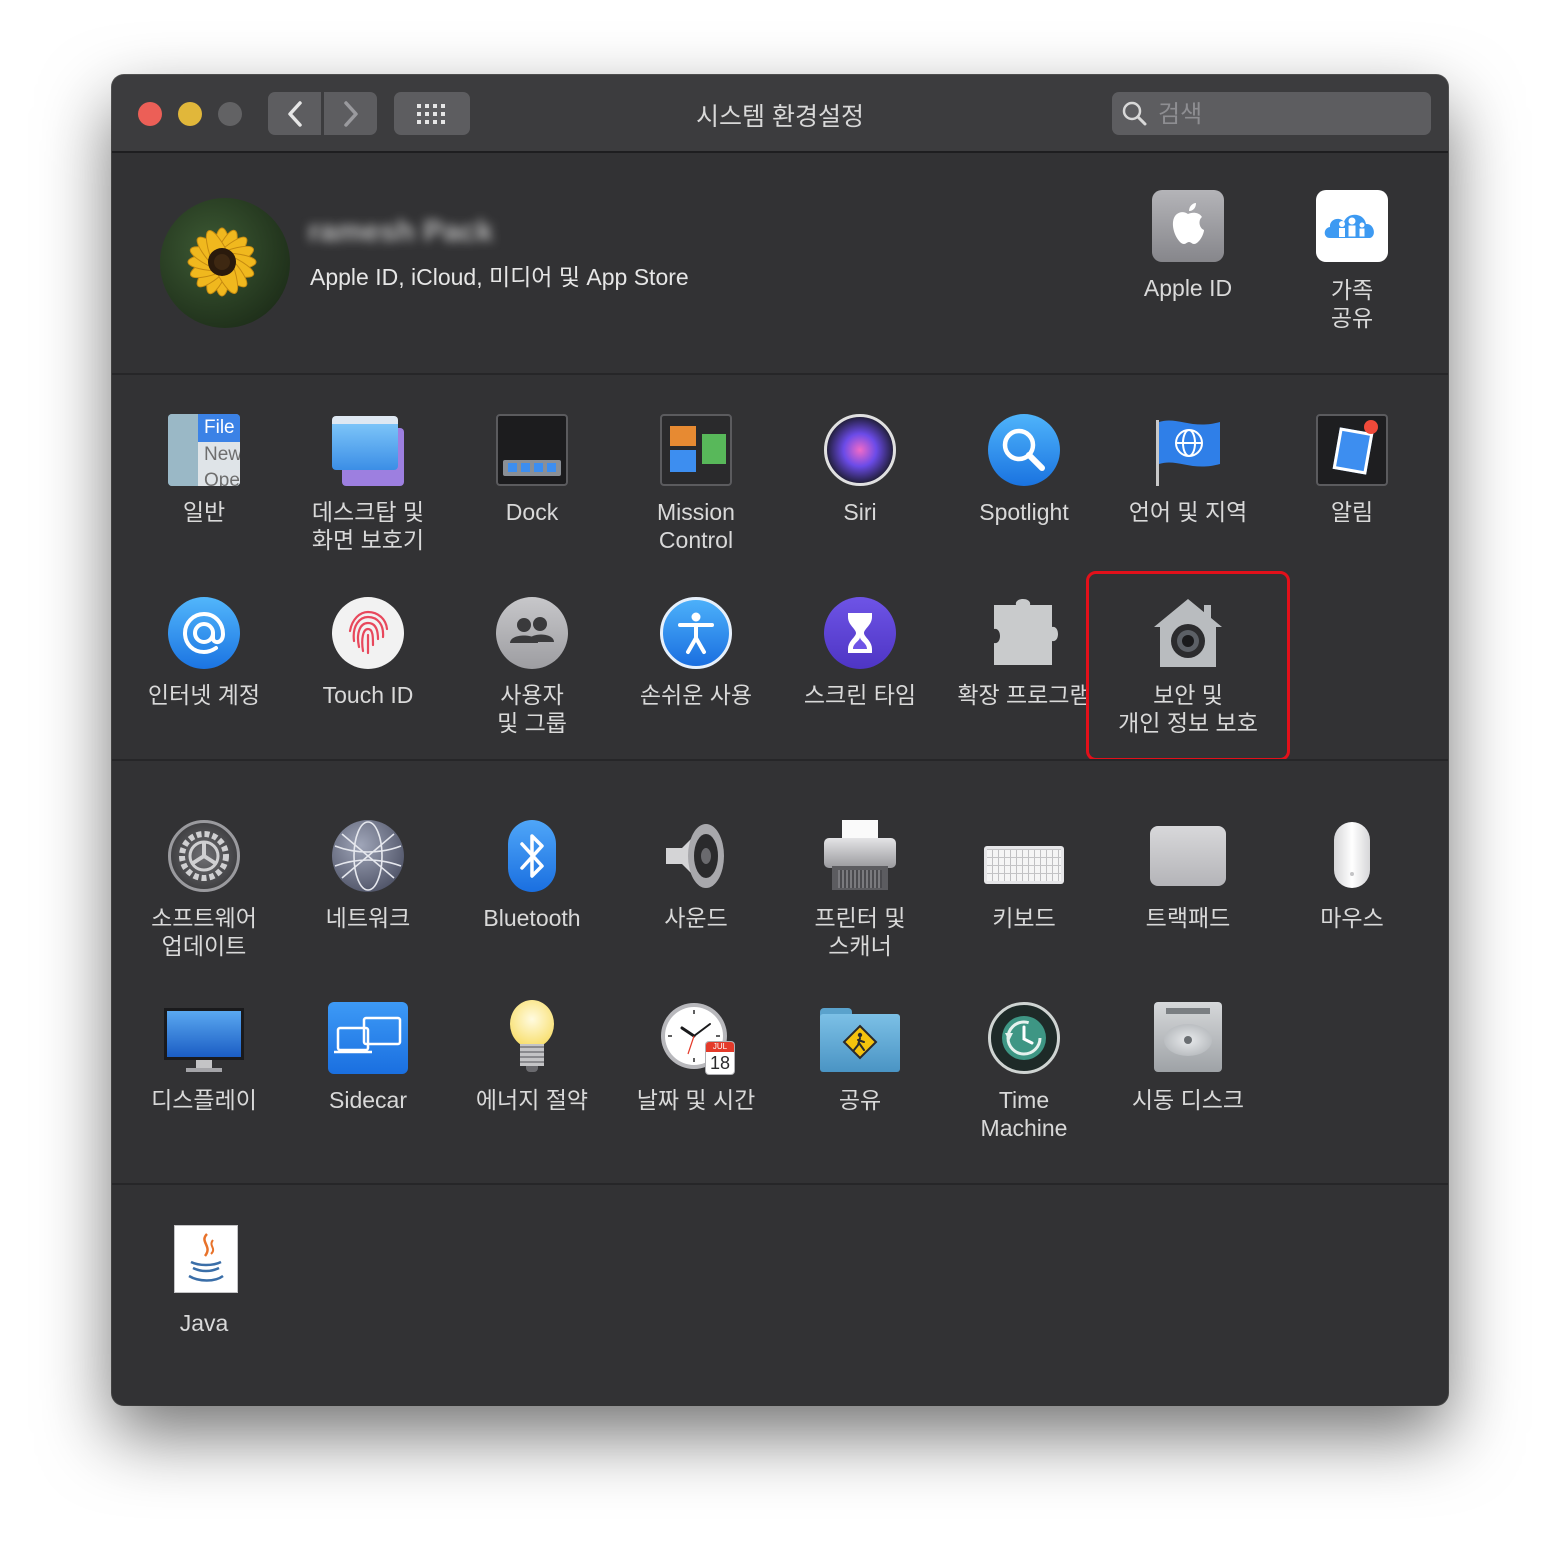 Image resolution: width=1560 pixels, height=1554 pixels. What do you see at coordinates (1352, 304) in the screenshot?
I see `family-sharing-label: 가족 공유` at bounding box center [1352, 304].